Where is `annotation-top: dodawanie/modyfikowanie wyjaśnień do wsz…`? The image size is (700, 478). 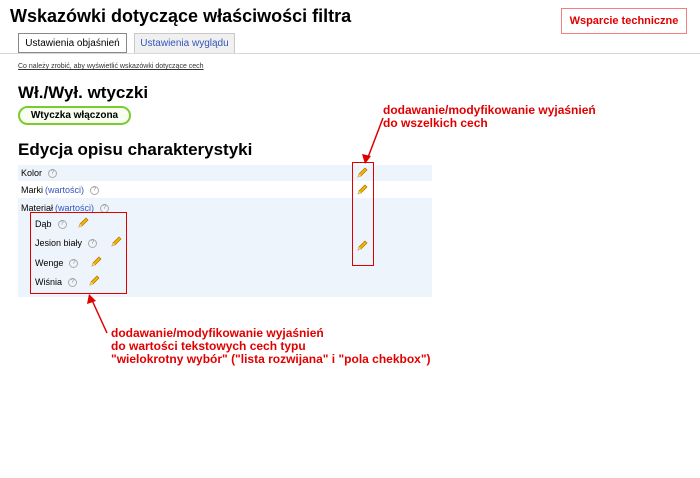 annotation-top: dodawanie/modyfikowanie wyjaśnień do wsz… is located at coordinates (489, 117).